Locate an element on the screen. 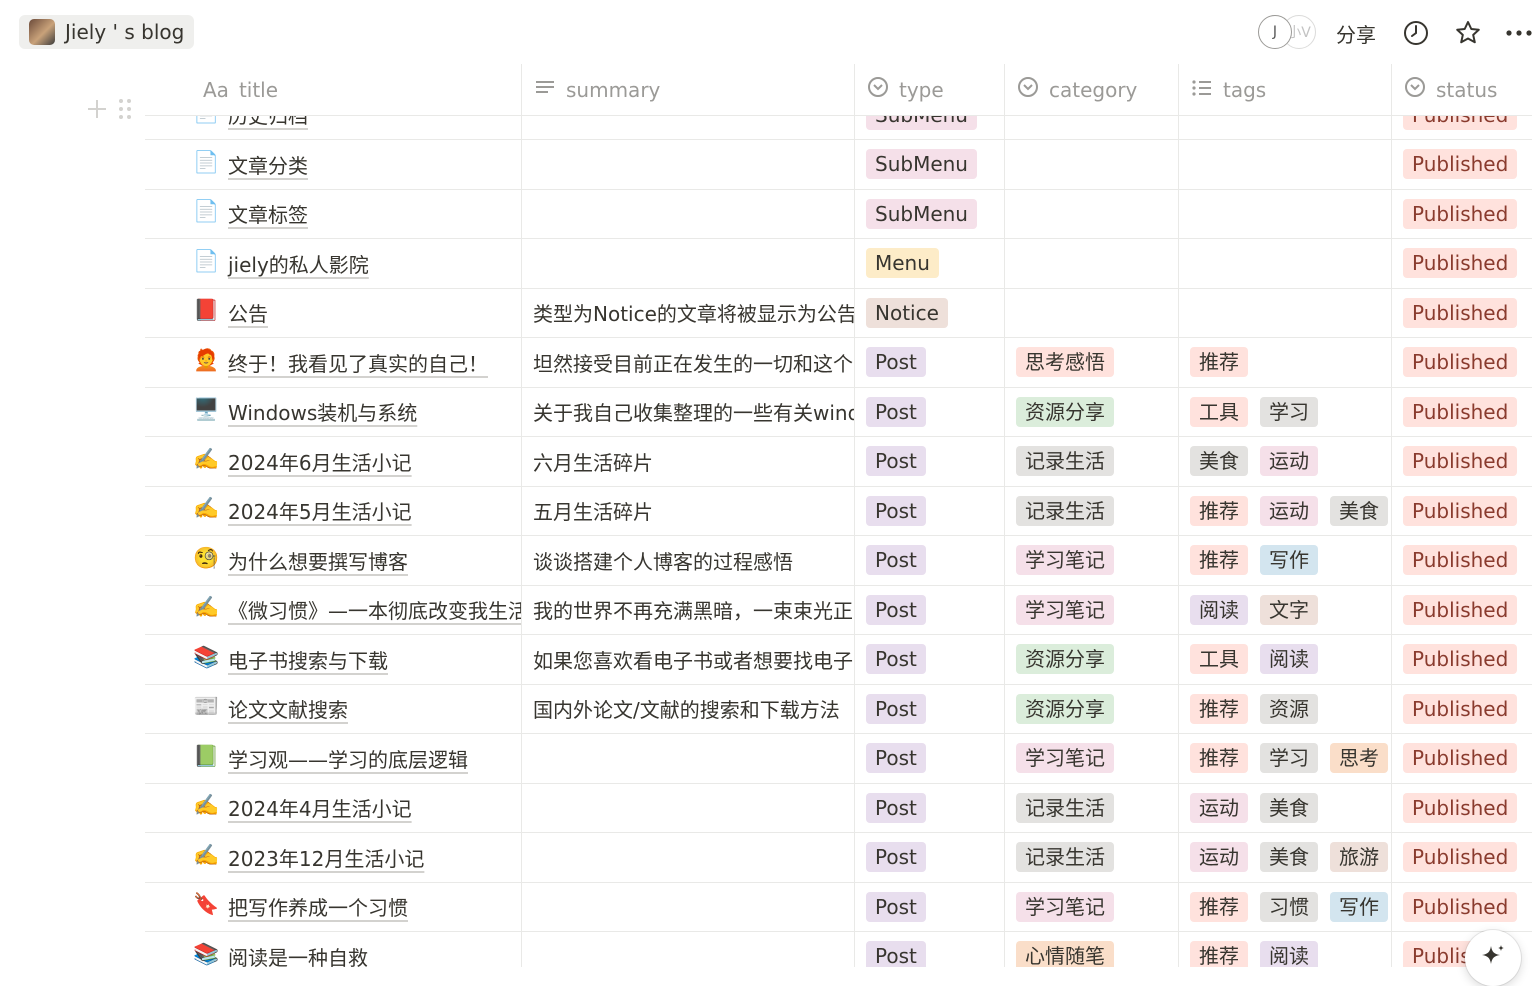 This screenshot has height=986, width=1532. cell-tags: 运动 美食 旅游 is located at coordinates (1285, 857).